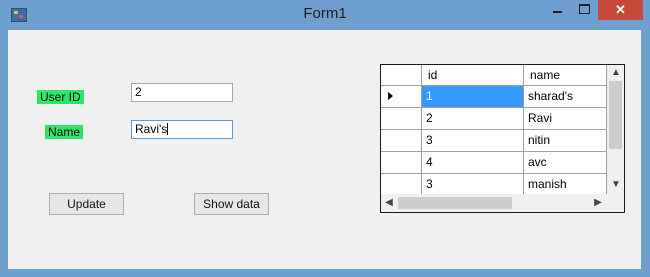 This screenshot has width=650, height=277. What do you see at coordinates (182, 129) in the screenshot?
I see `name-input: Ravi's` at bounding box center [182, 129].